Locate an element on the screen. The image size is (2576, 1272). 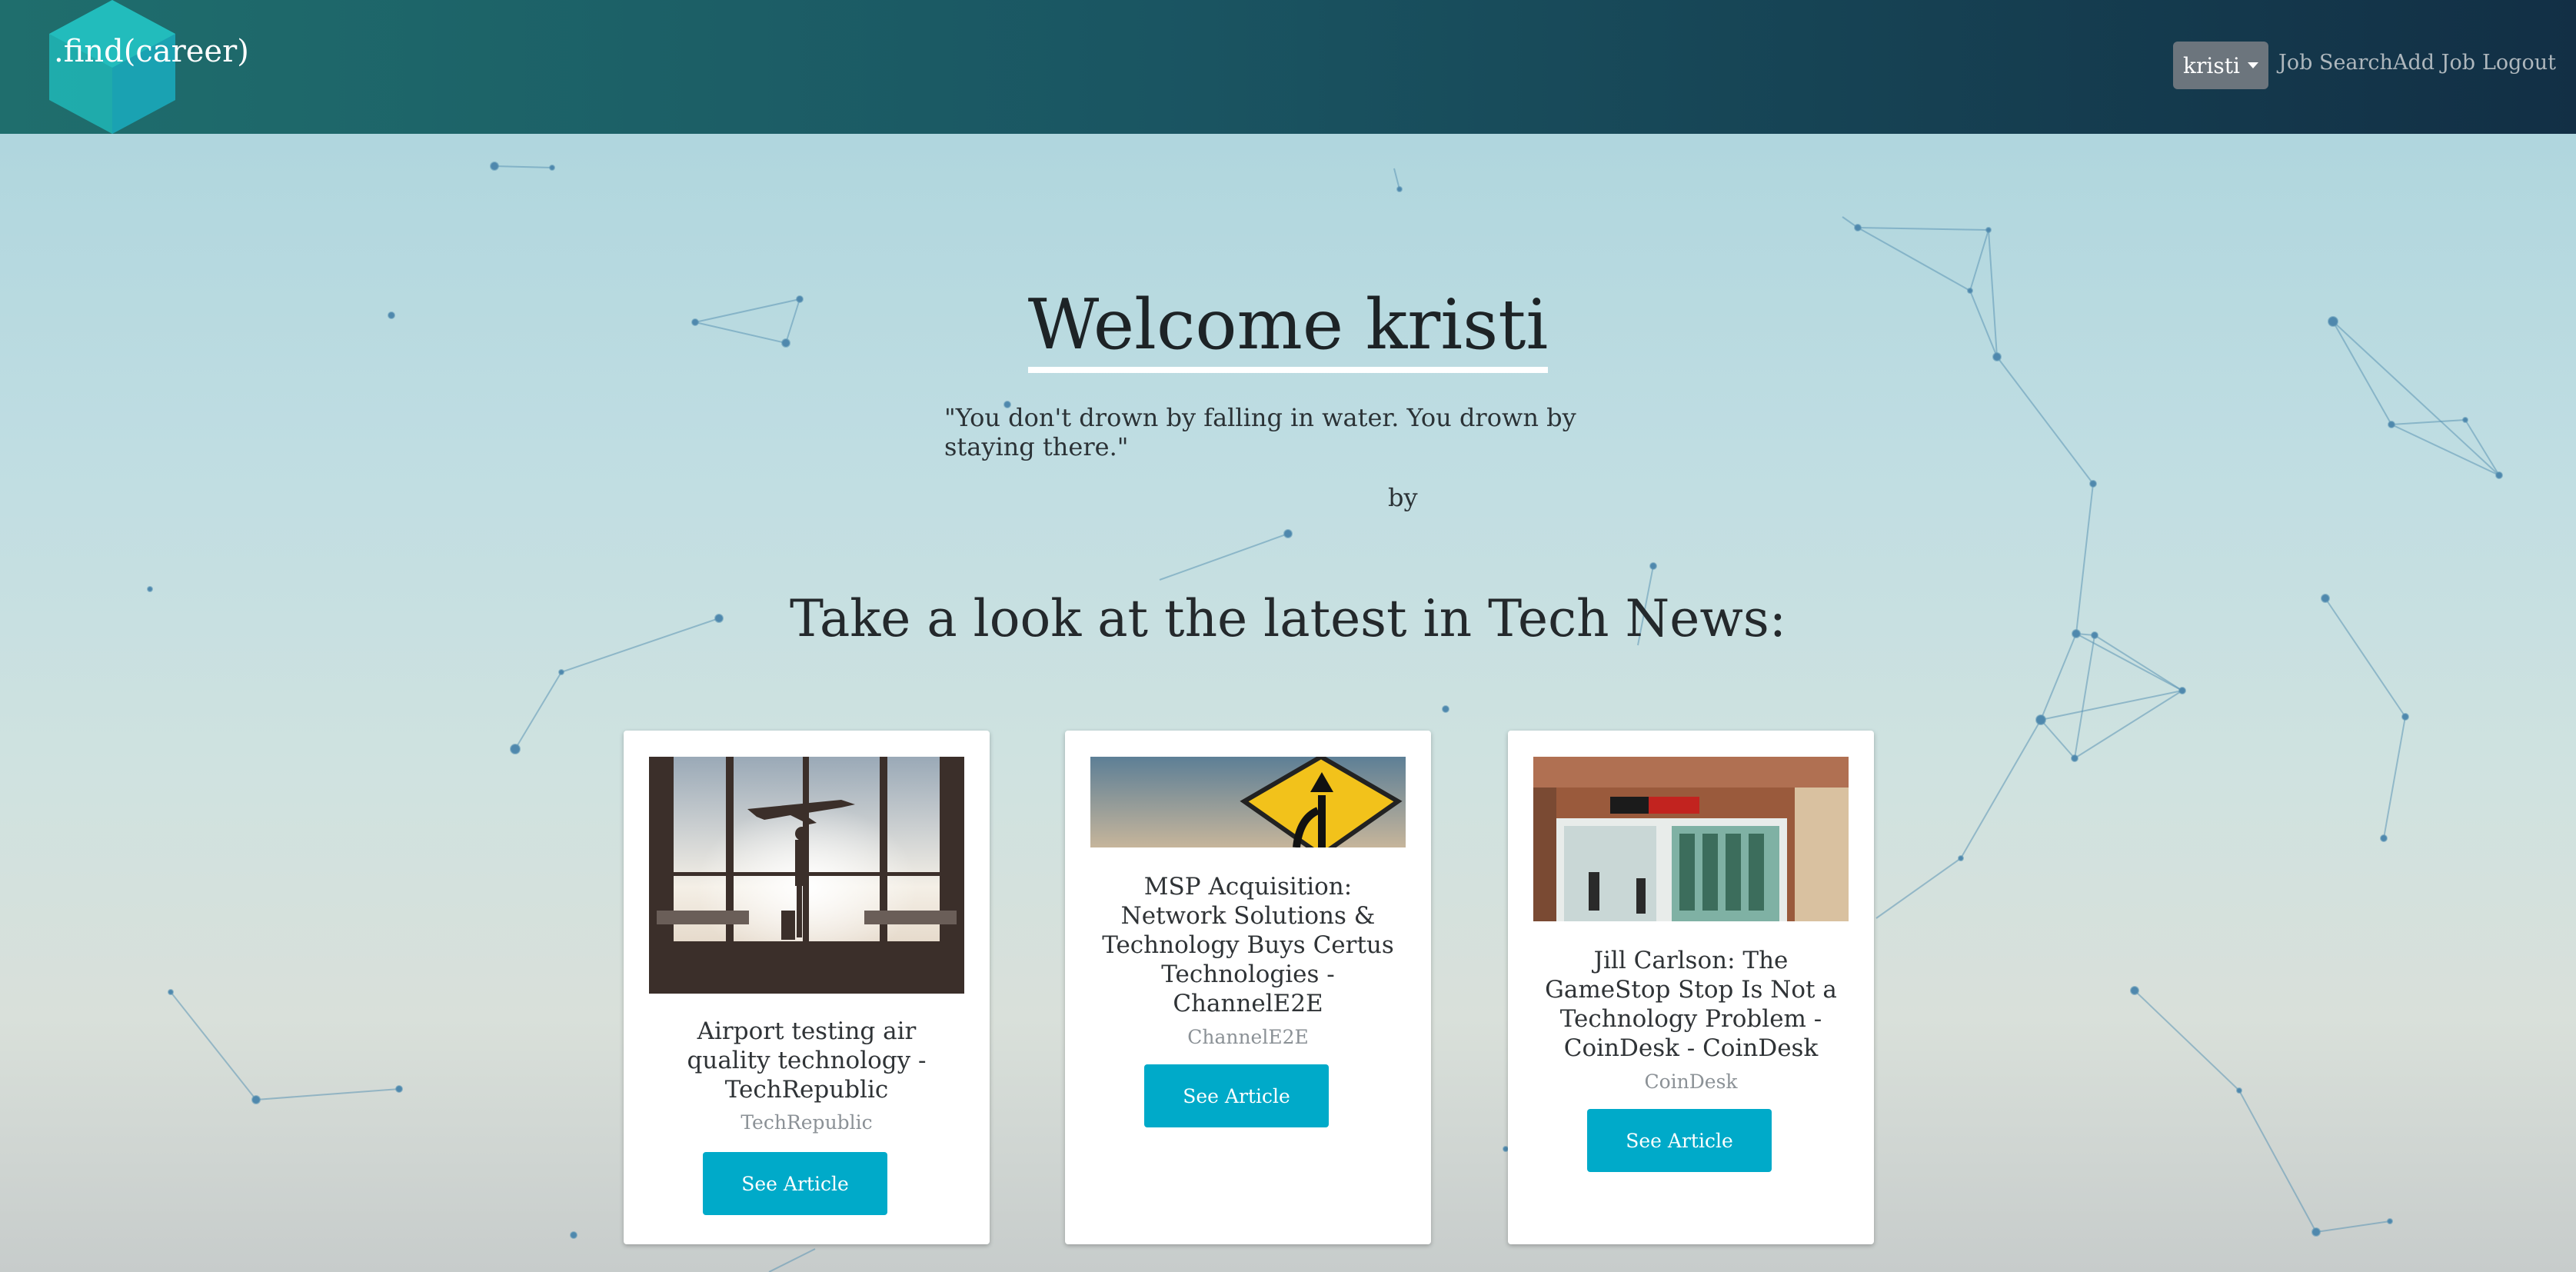
welcome-heading: Welcome kristi is located at coordinates (1288, 329).